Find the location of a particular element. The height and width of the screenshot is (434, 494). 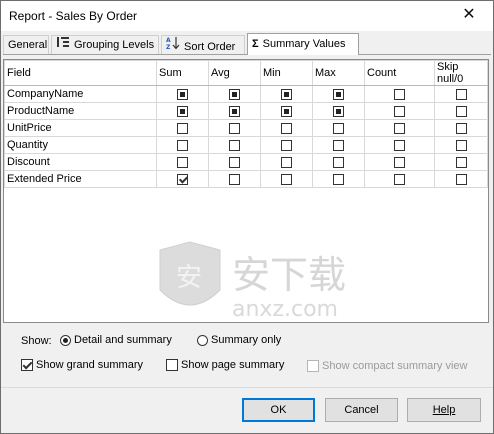

window-title: Report - Sales By Order is located at coordinates (73, 16).